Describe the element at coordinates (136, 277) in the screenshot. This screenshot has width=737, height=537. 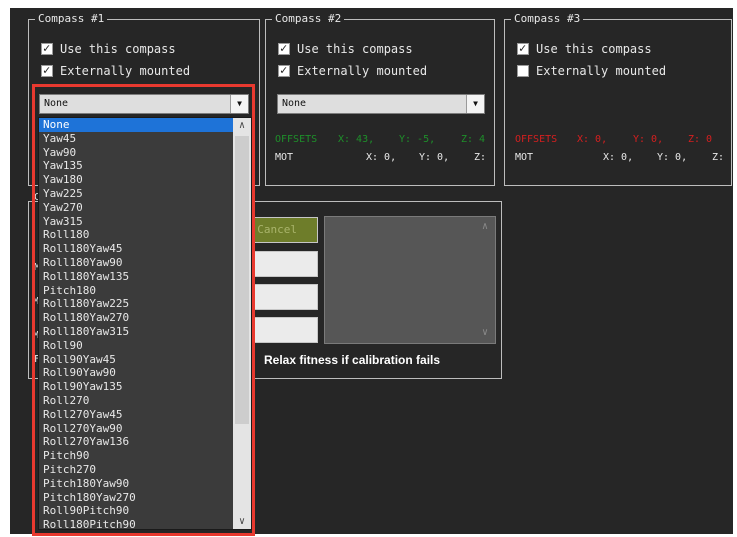
I see `dropdown-option: Roll180Yaw135` at that location.